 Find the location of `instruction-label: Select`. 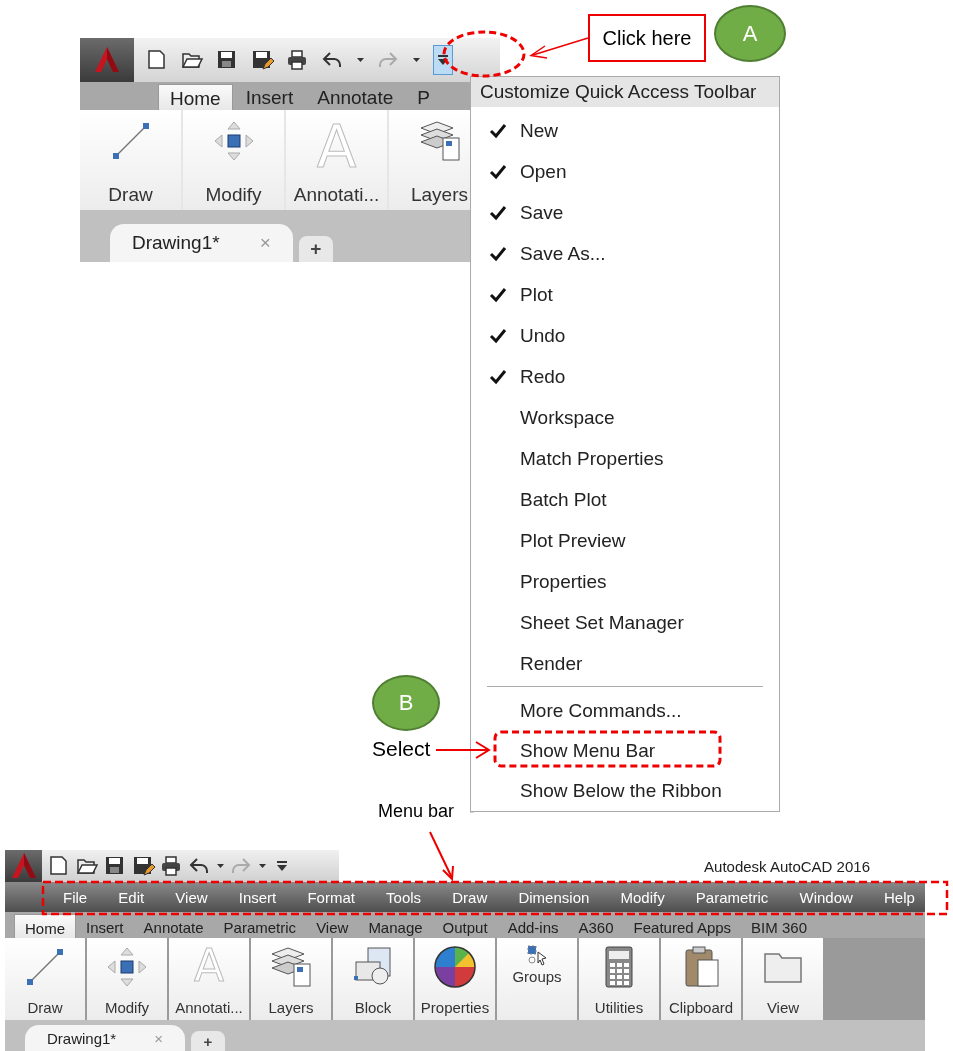

instruction-label: Select is located at coordinates (401, 749).